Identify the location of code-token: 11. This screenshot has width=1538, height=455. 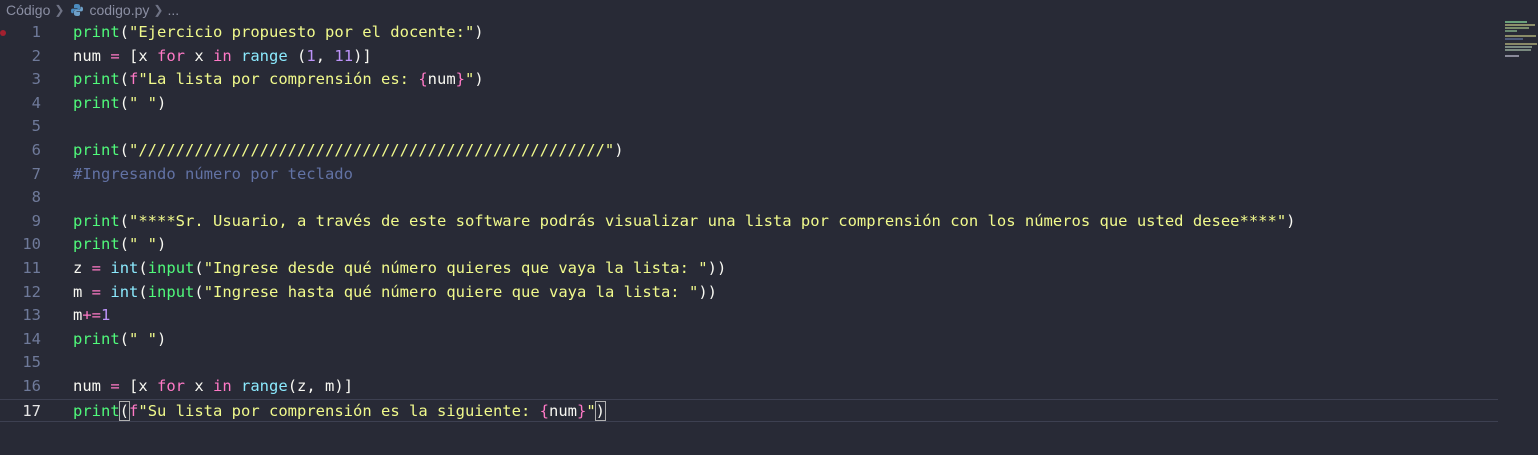
(344, 55).